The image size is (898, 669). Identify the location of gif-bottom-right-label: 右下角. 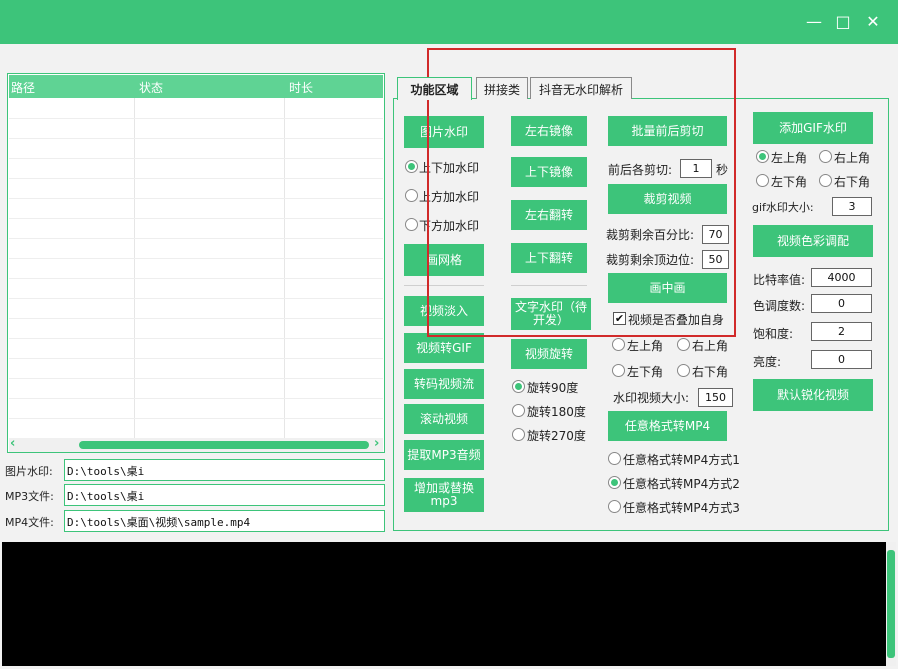
(852, 182).